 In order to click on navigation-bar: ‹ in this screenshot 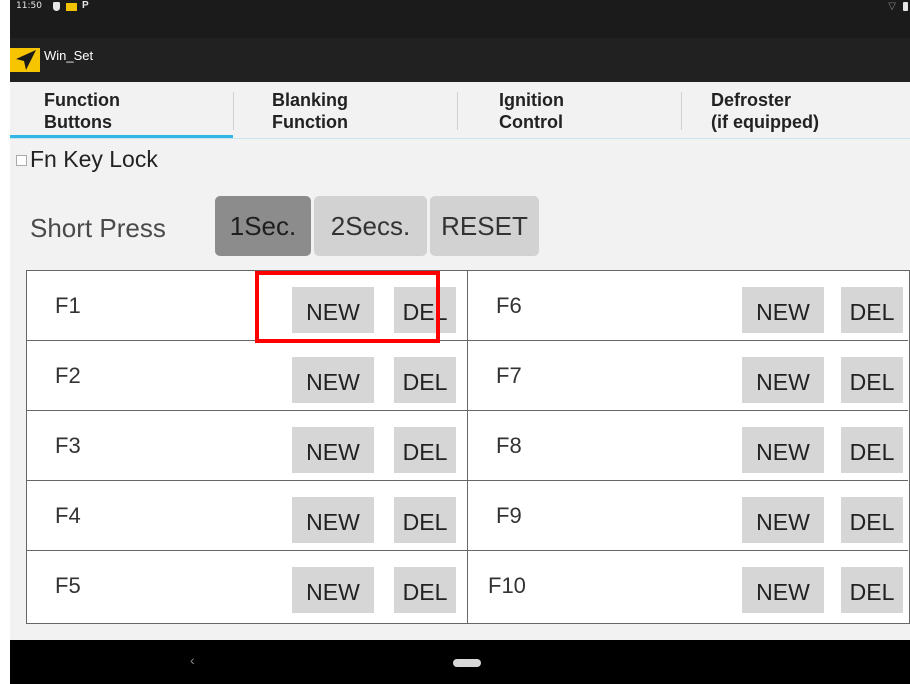, I will do `click(460, 662)`.